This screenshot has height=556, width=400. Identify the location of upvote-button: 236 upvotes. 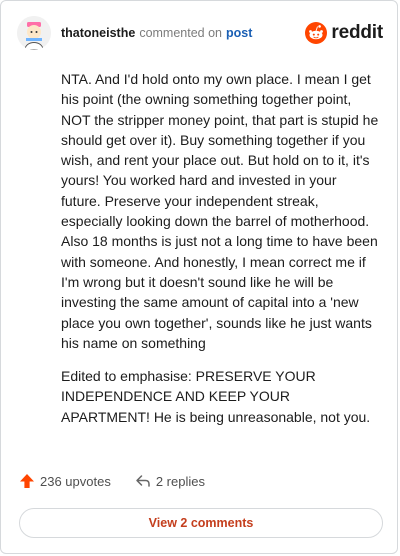
(65, 481).